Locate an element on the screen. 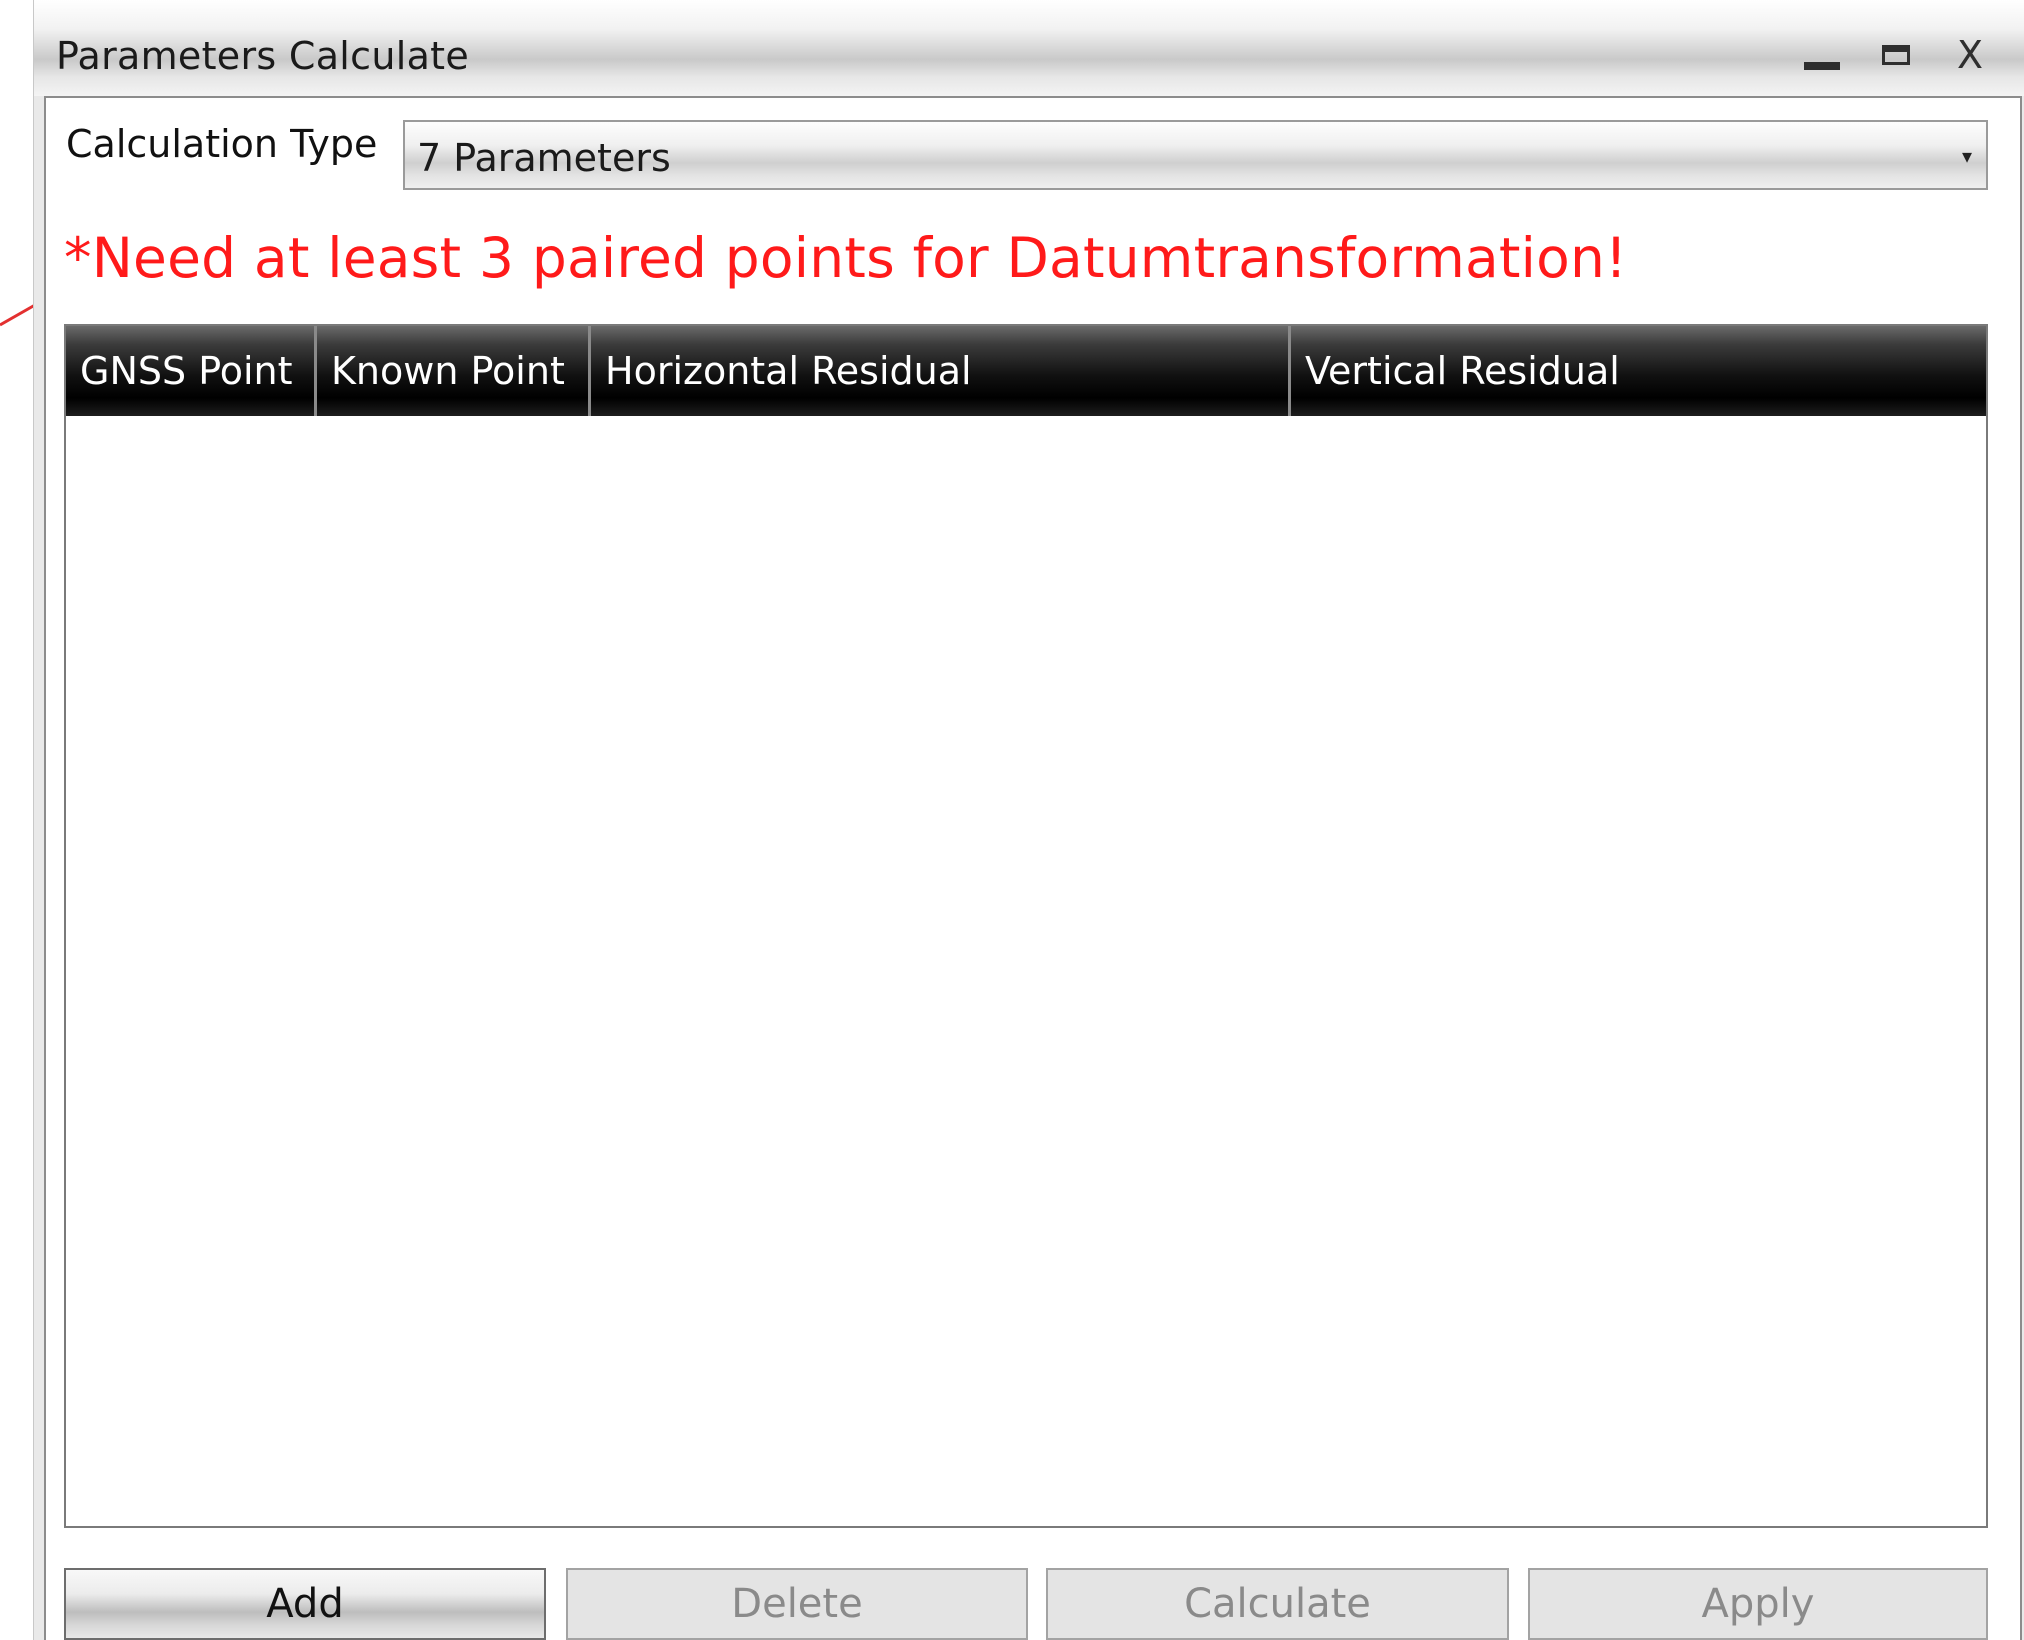  close-icon: X is located at coordinates (1970, 55).